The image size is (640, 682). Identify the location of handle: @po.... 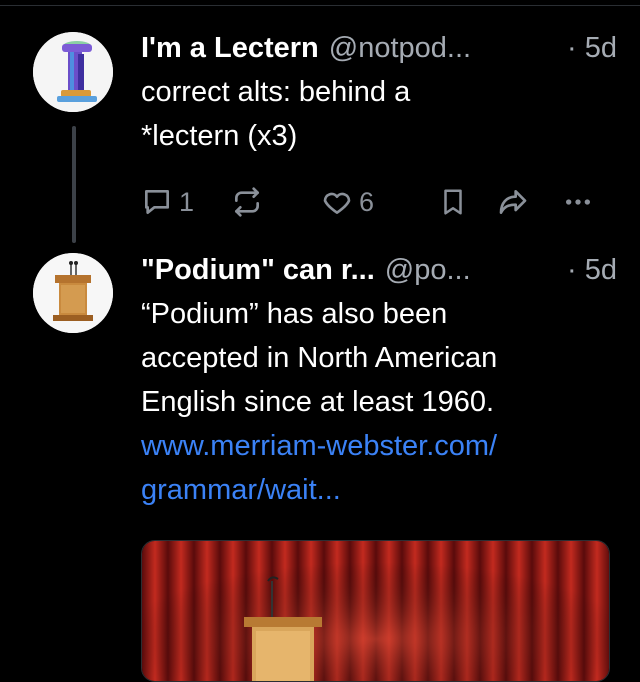
(428, 270).